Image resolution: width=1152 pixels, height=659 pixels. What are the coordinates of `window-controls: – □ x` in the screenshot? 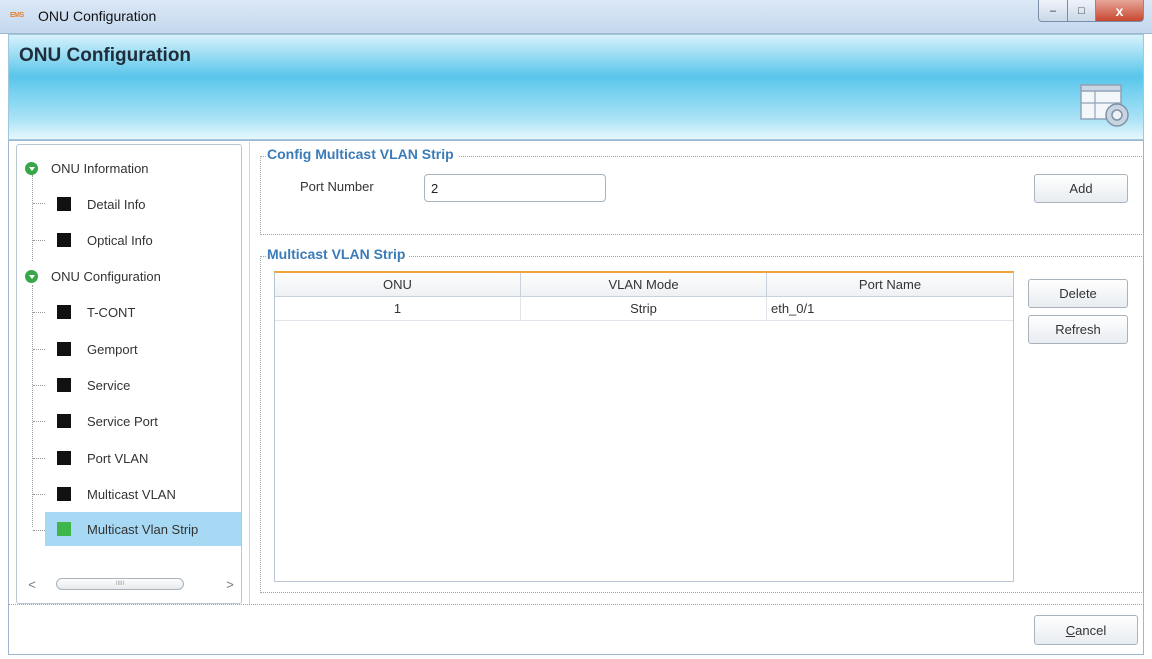 It's located at (1091, 11).